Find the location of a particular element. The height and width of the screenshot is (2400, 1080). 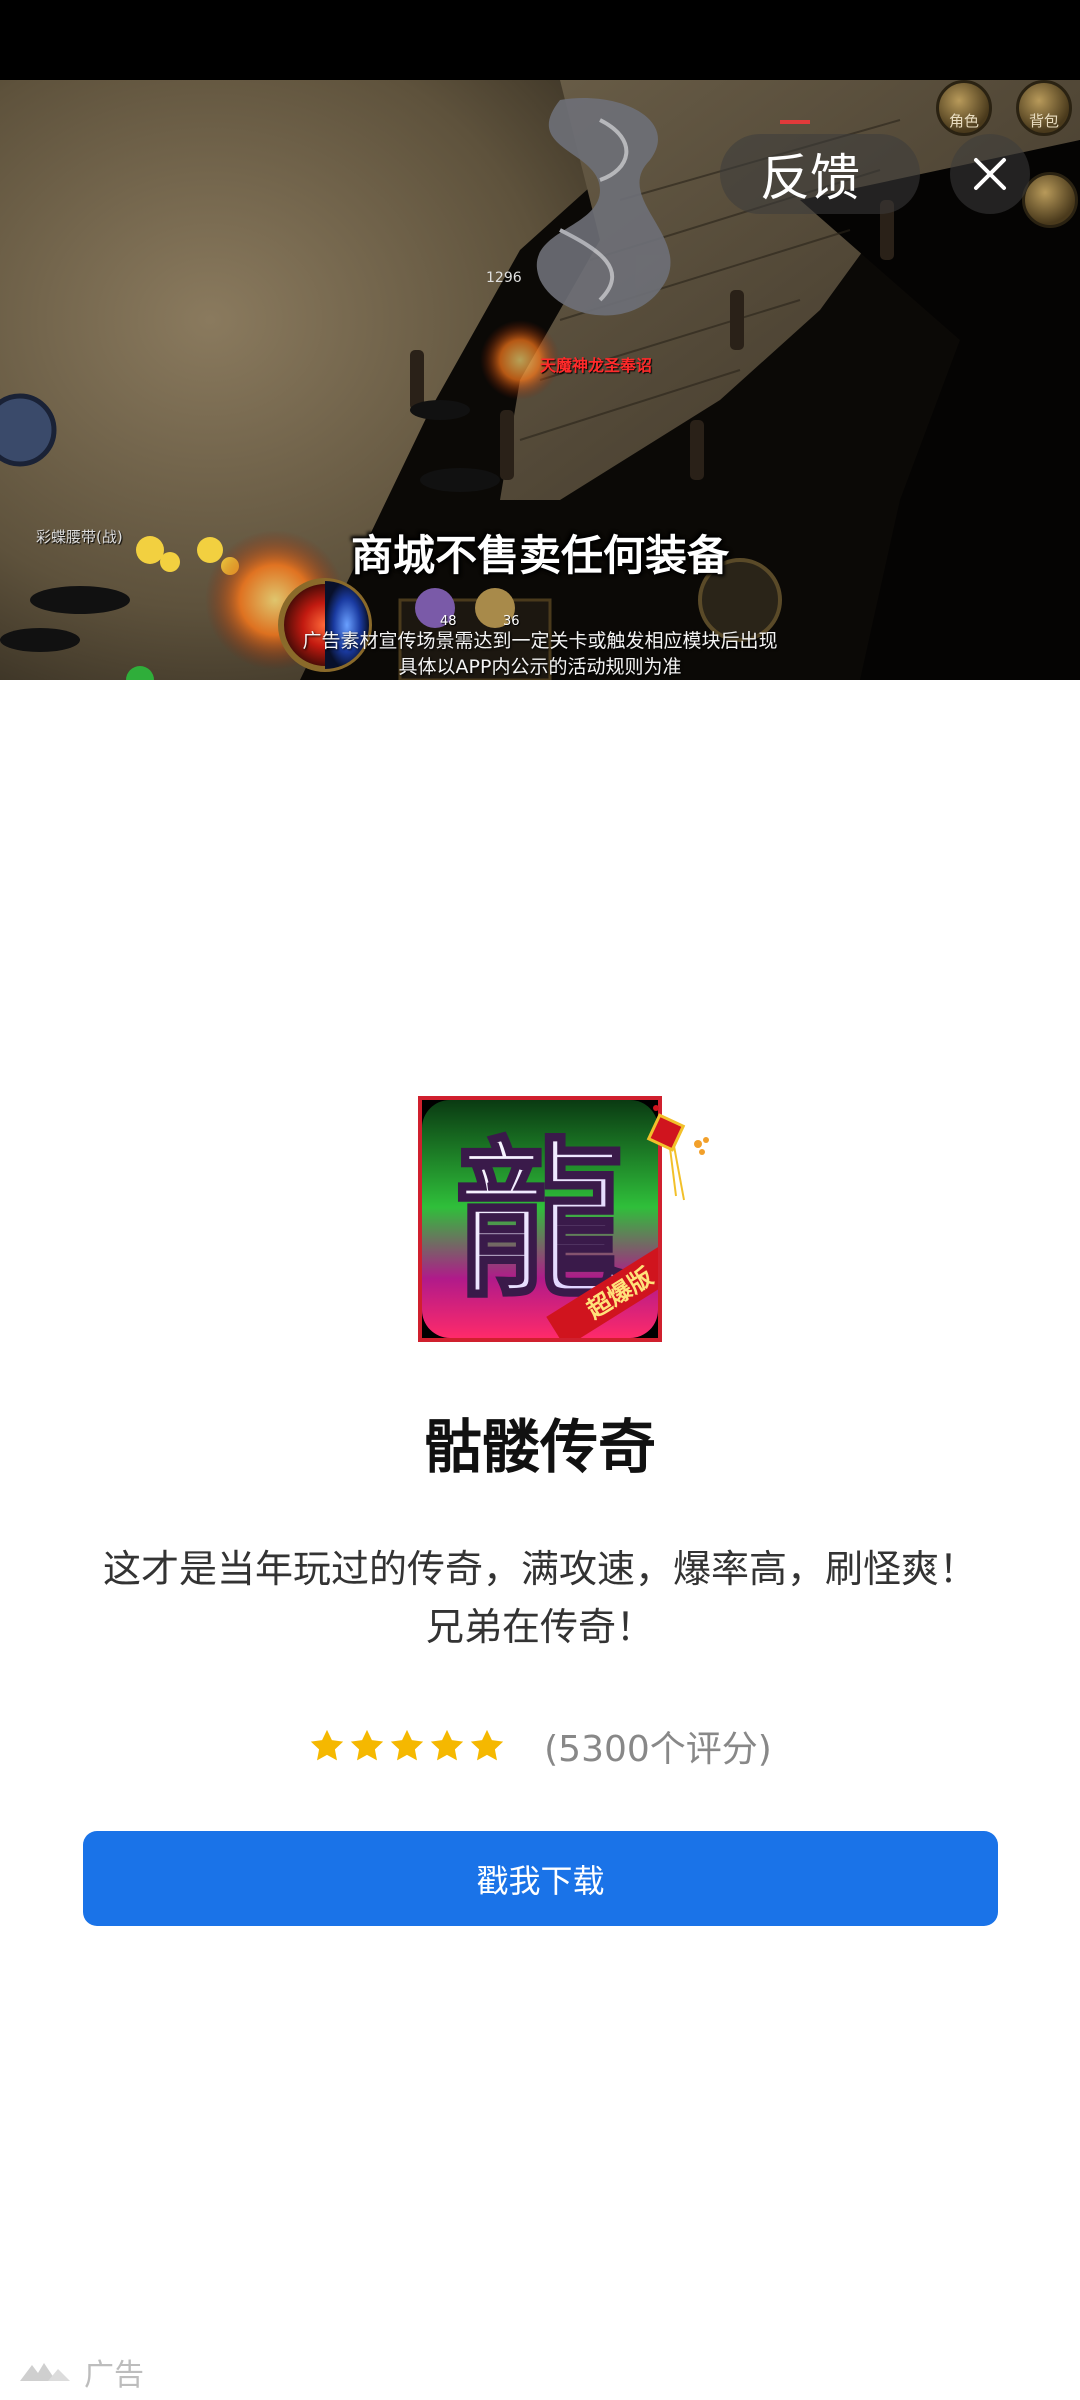

app-title: 骷髅传奇 is located at coordinates (539, 1447).